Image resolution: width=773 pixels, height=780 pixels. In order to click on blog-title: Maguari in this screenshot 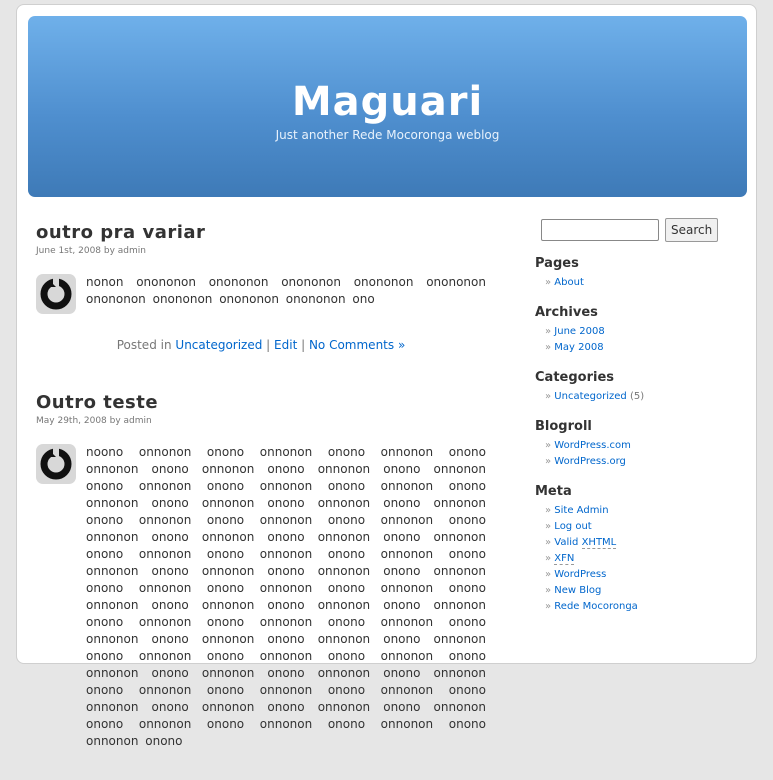, I will do `click(387, 102)`.